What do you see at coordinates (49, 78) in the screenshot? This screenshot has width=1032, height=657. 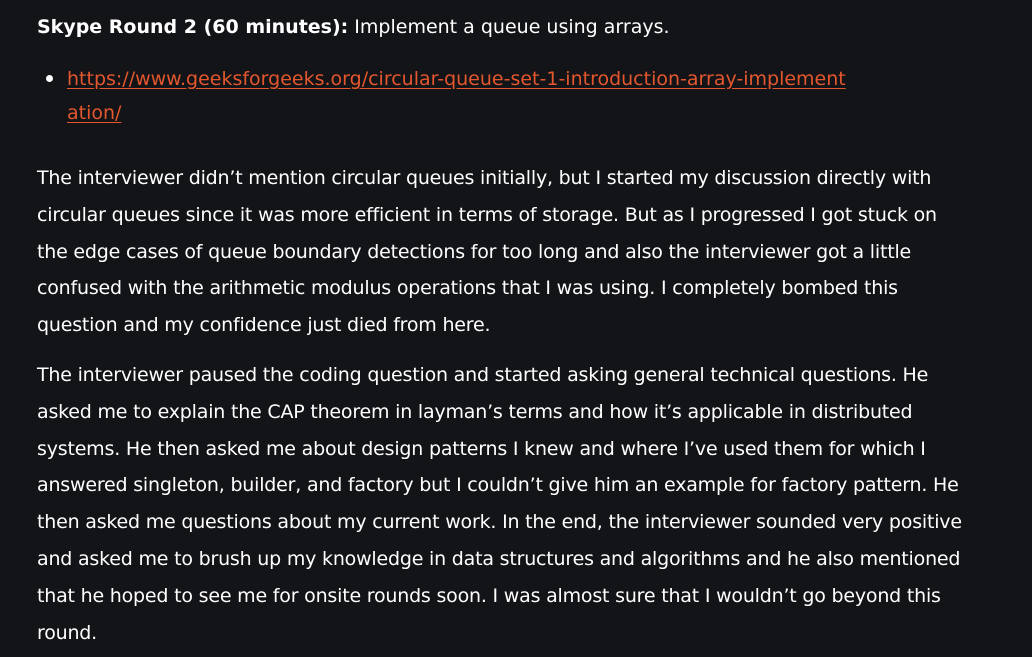 I see `bullet-icon` at bounding box center [49, 78].